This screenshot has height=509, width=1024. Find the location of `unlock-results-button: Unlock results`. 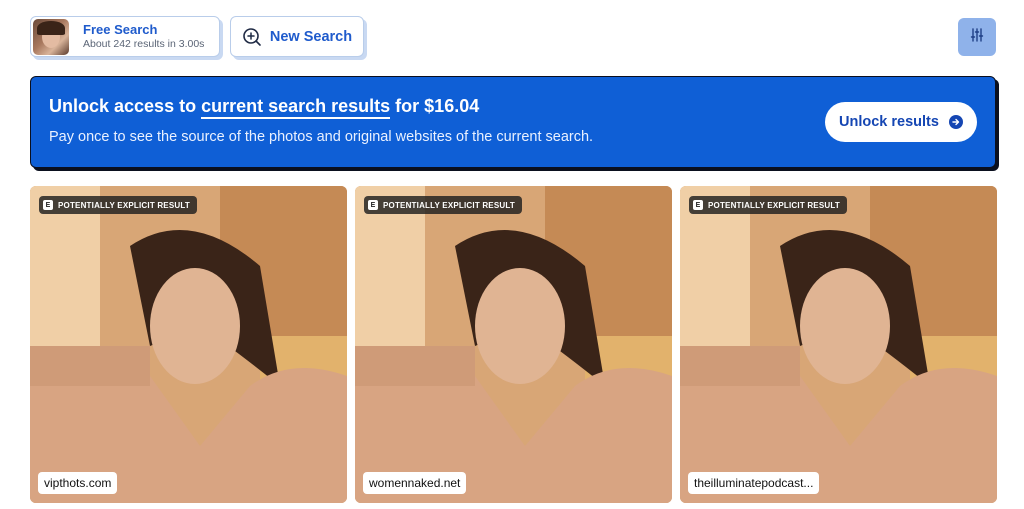

unlock-results-button: Unlock results is located at coordinates (901, 122).